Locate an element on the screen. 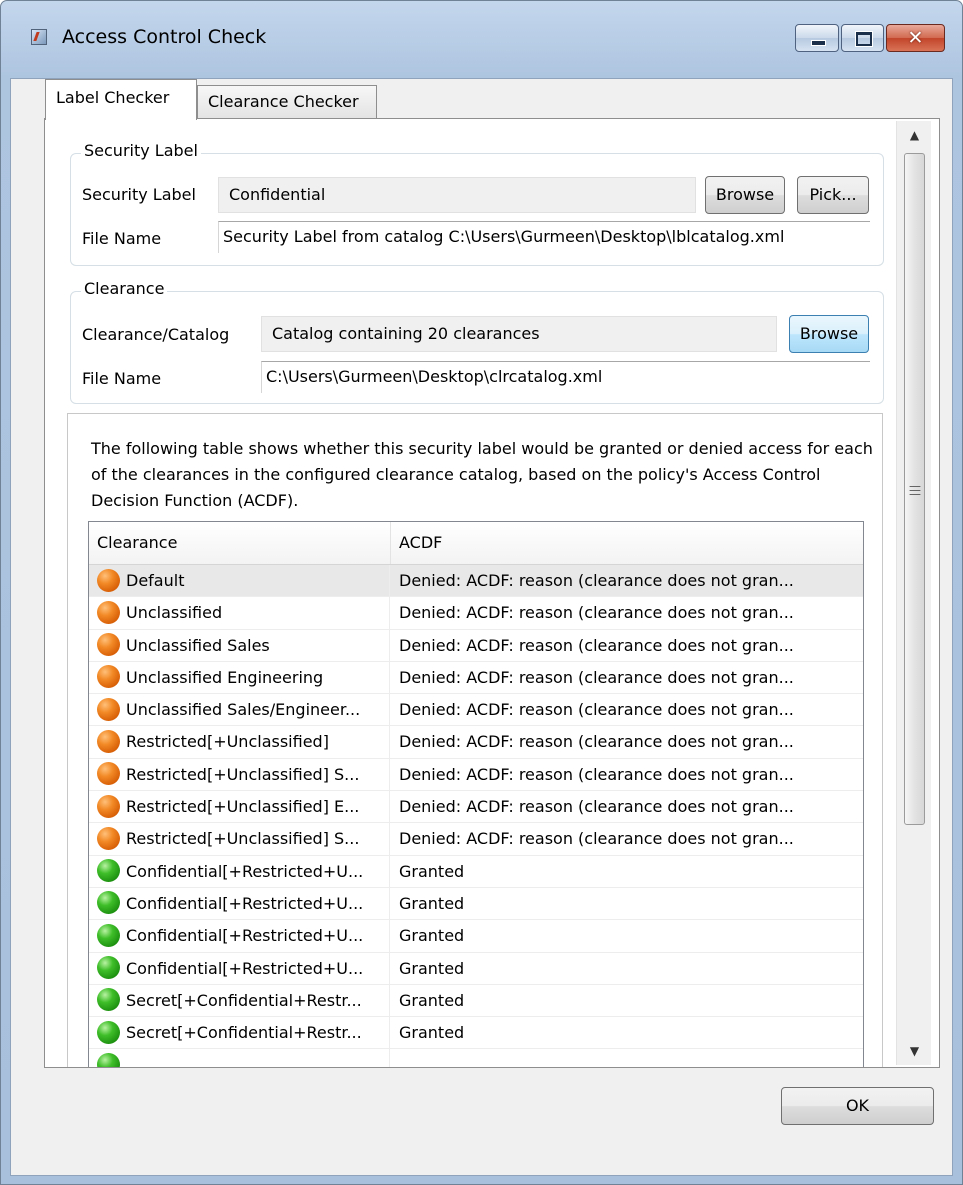 The width and height of the screenshot is (963, 1185). clearance-group-title: Clearance is located at coordinates (124, 288).